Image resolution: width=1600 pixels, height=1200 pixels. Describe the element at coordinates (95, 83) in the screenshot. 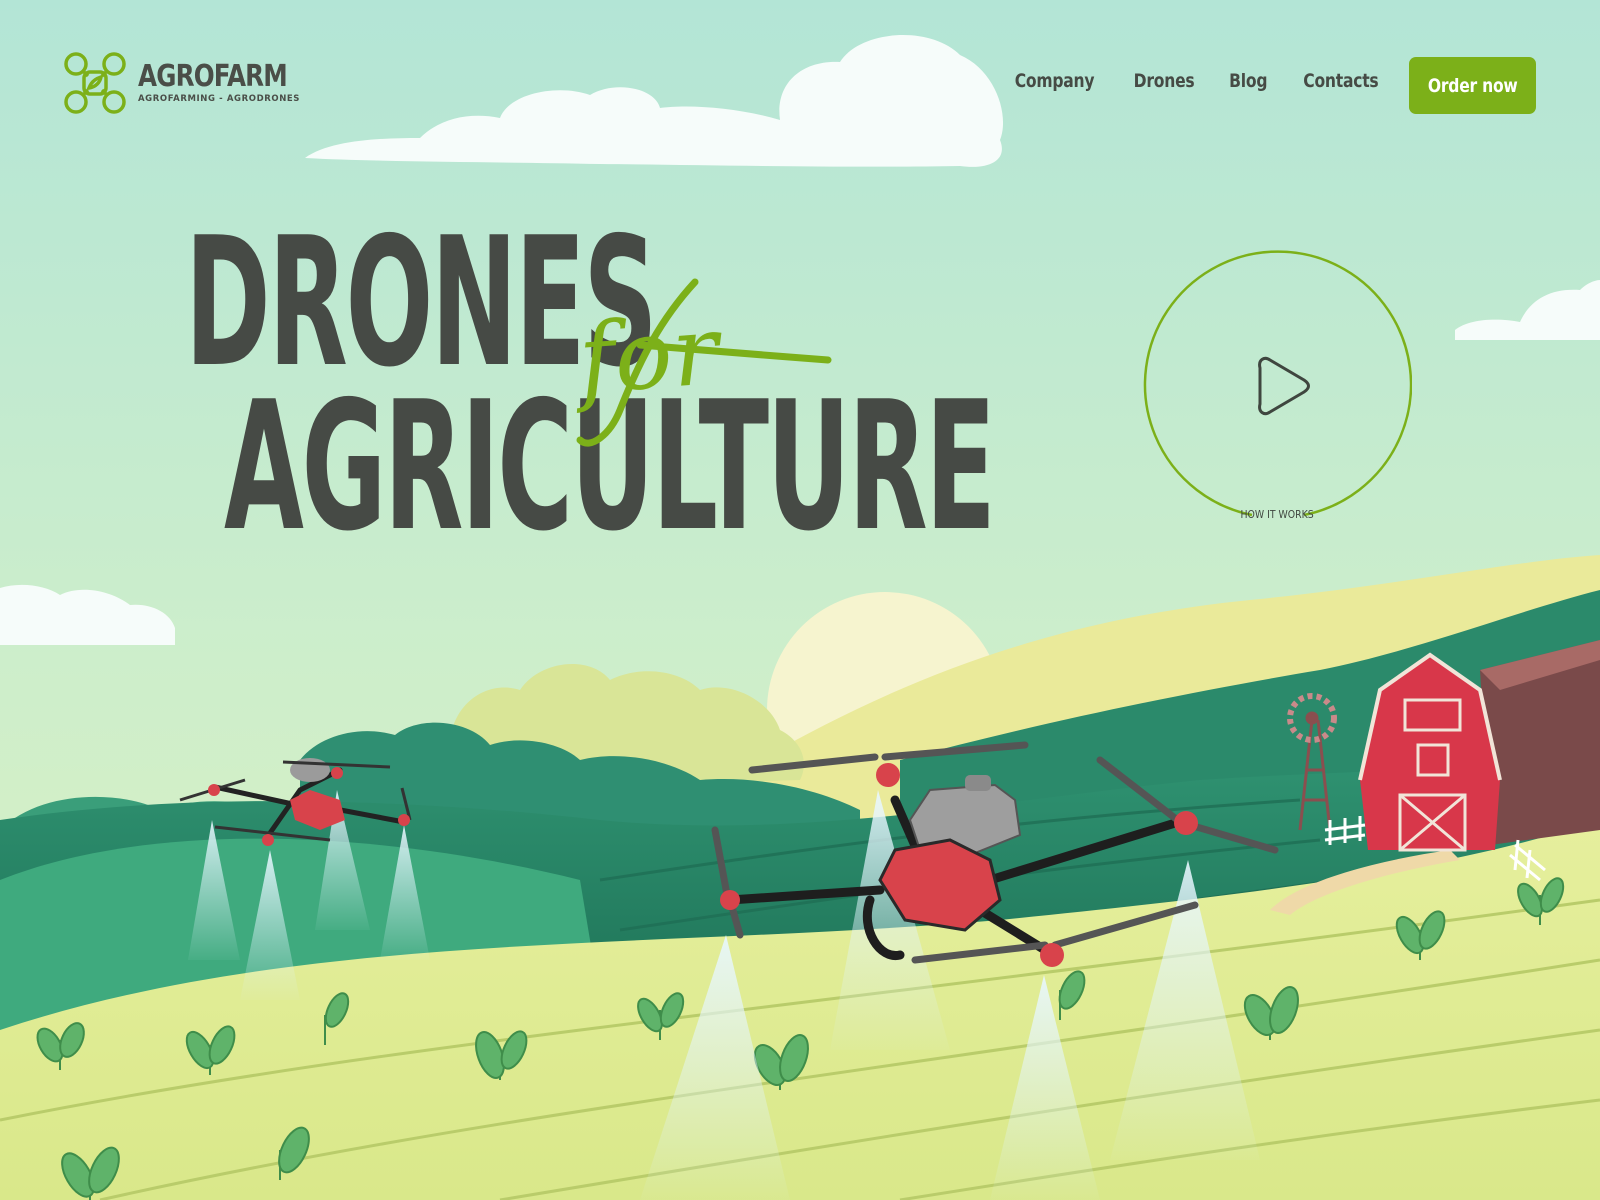

I see `drone-logo-icon` at that location.